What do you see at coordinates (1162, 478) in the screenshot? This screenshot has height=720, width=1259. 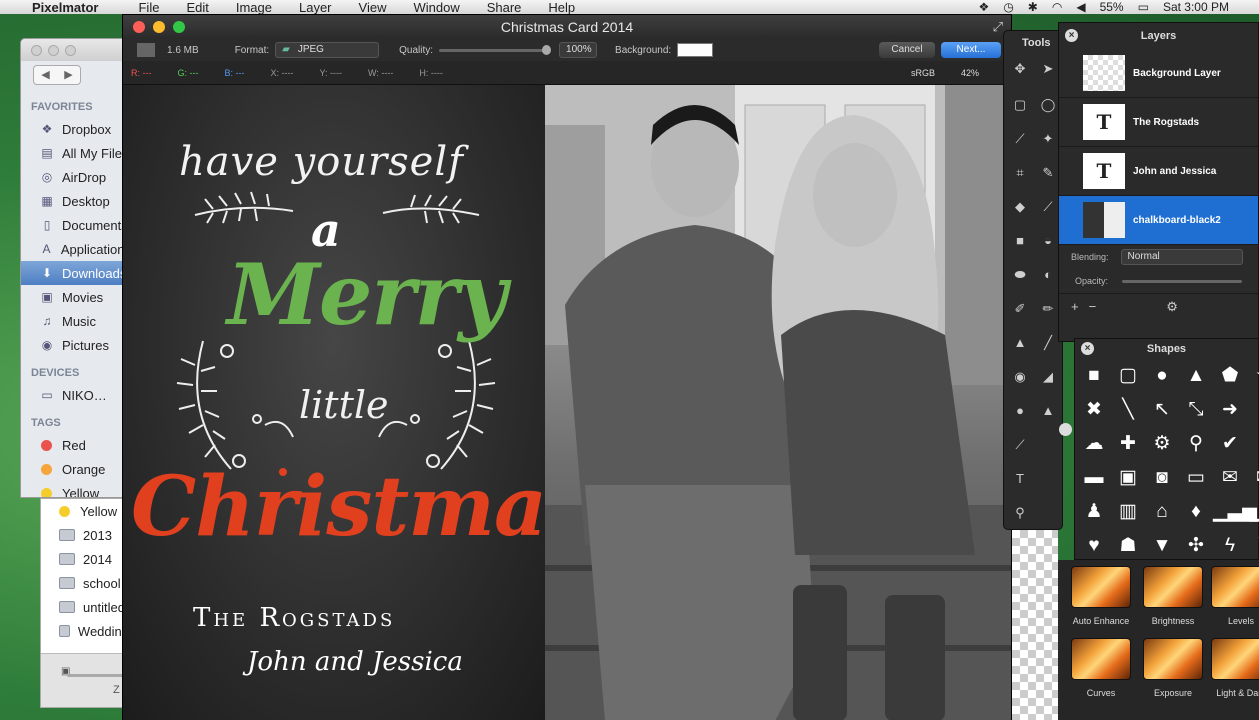 I see `camera-icon: ◙` at bounding box center [1162, 478].